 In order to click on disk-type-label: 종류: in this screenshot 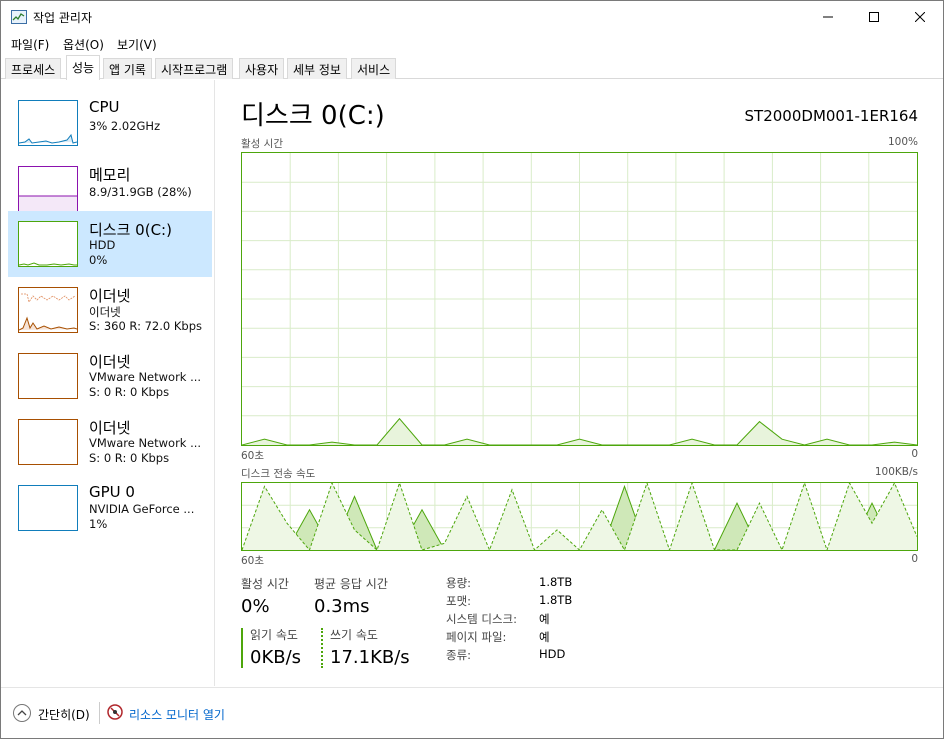, I will do `click(459, 655)`.